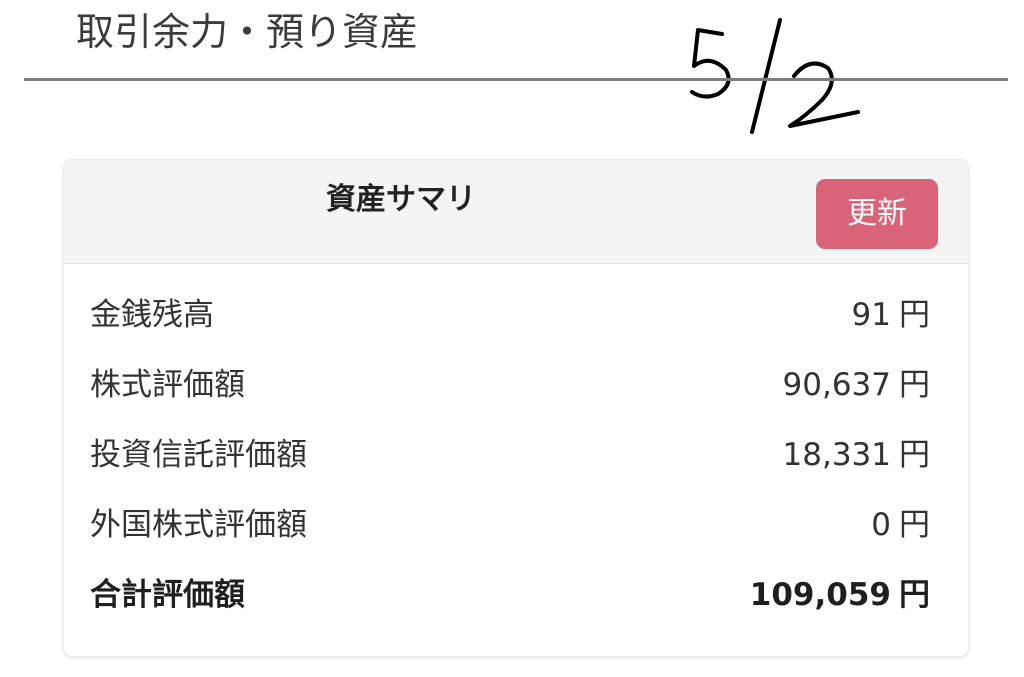  What do you see at coordinates (401, 199) in the screenshot?
I see `card-title: 資産サマリ` at bounding box center [401, 199].